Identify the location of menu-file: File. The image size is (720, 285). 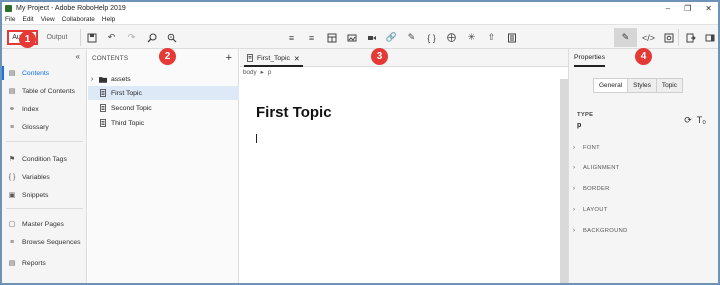
(10, 19).